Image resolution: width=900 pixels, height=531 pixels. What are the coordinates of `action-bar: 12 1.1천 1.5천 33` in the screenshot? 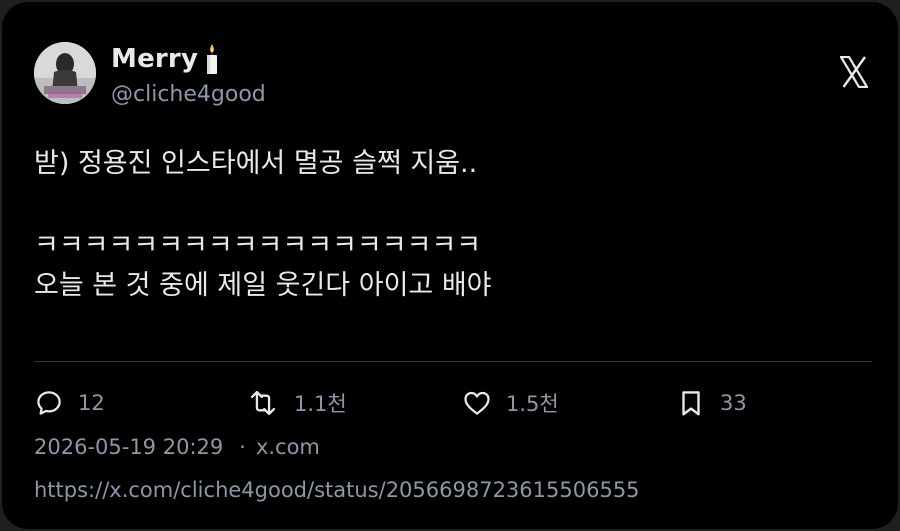 It's located at (414, 404).